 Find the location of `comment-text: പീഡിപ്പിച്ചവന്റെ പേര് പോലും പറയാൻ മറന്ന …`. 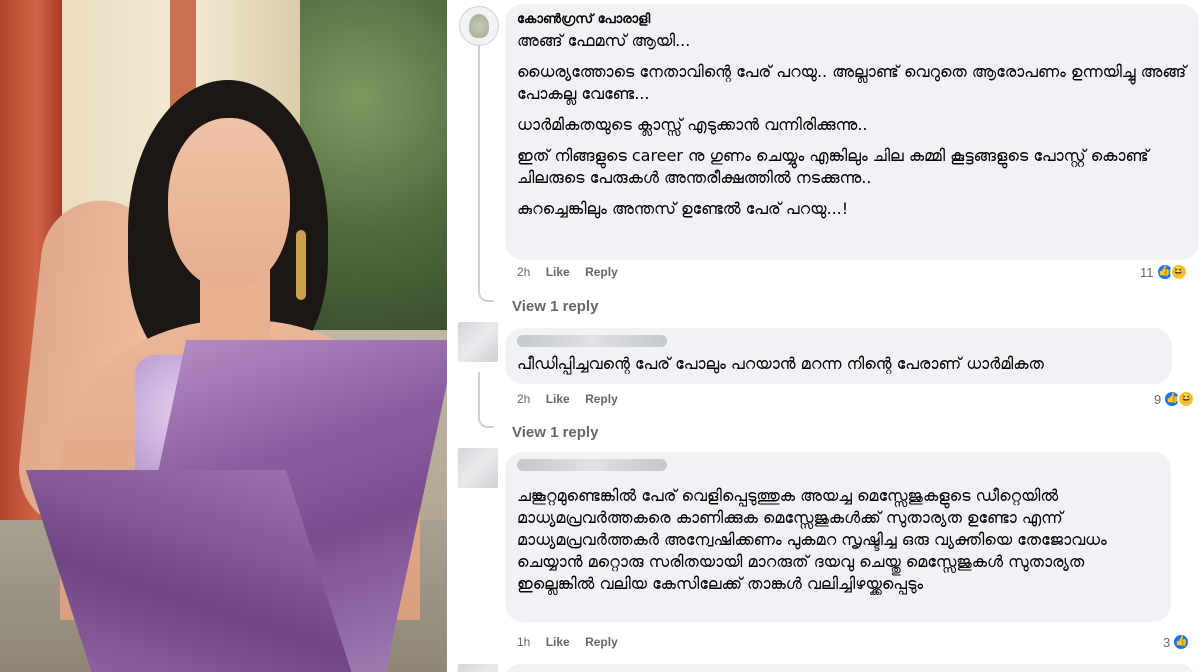

comment-text: പീഡിപ്പിച്ചവന്റെ പേര് പോലും പറയാൻ മറന്ന … is located at coordinates (838, 364).